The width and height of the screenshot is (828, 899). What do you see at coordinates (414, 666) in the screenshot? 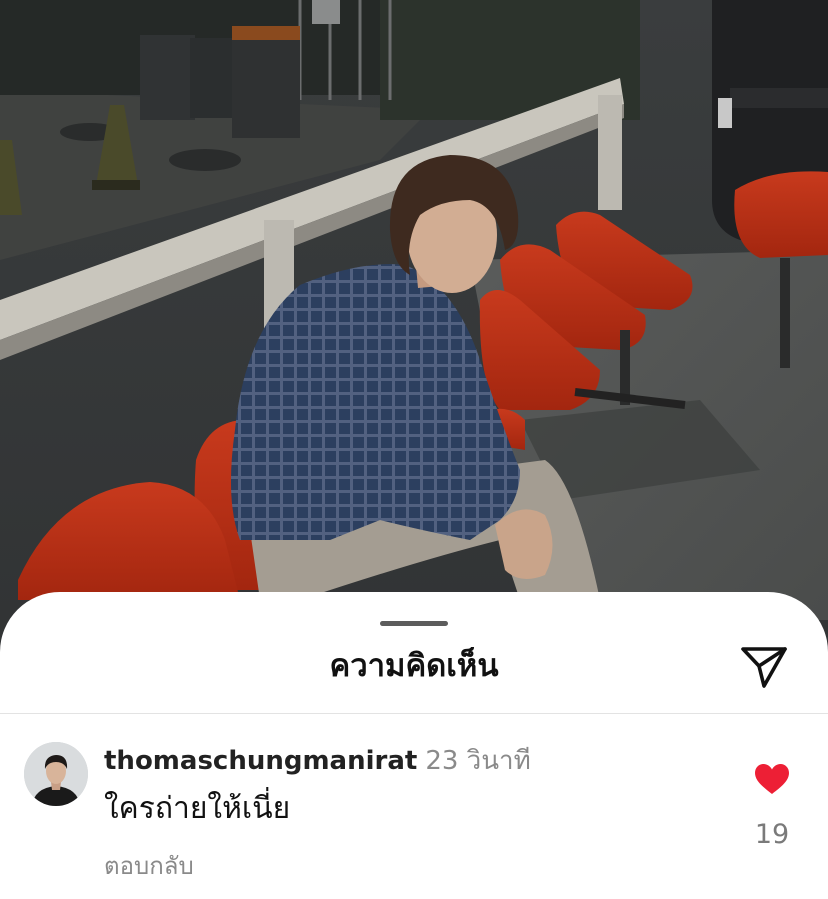
I see `sheet-title: ความคิดเห็น` at bounding box center [414, 666].